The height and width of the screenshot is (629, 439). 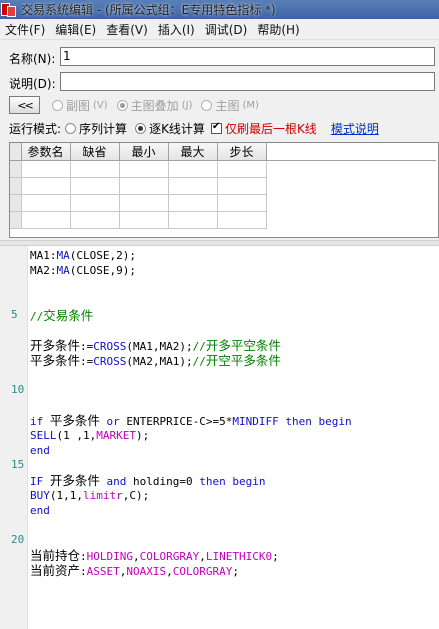 I want to click on code-line: 开多条件:=CROSS(MA1,MA2);//开多平空条件, so click(x=155, y=346).